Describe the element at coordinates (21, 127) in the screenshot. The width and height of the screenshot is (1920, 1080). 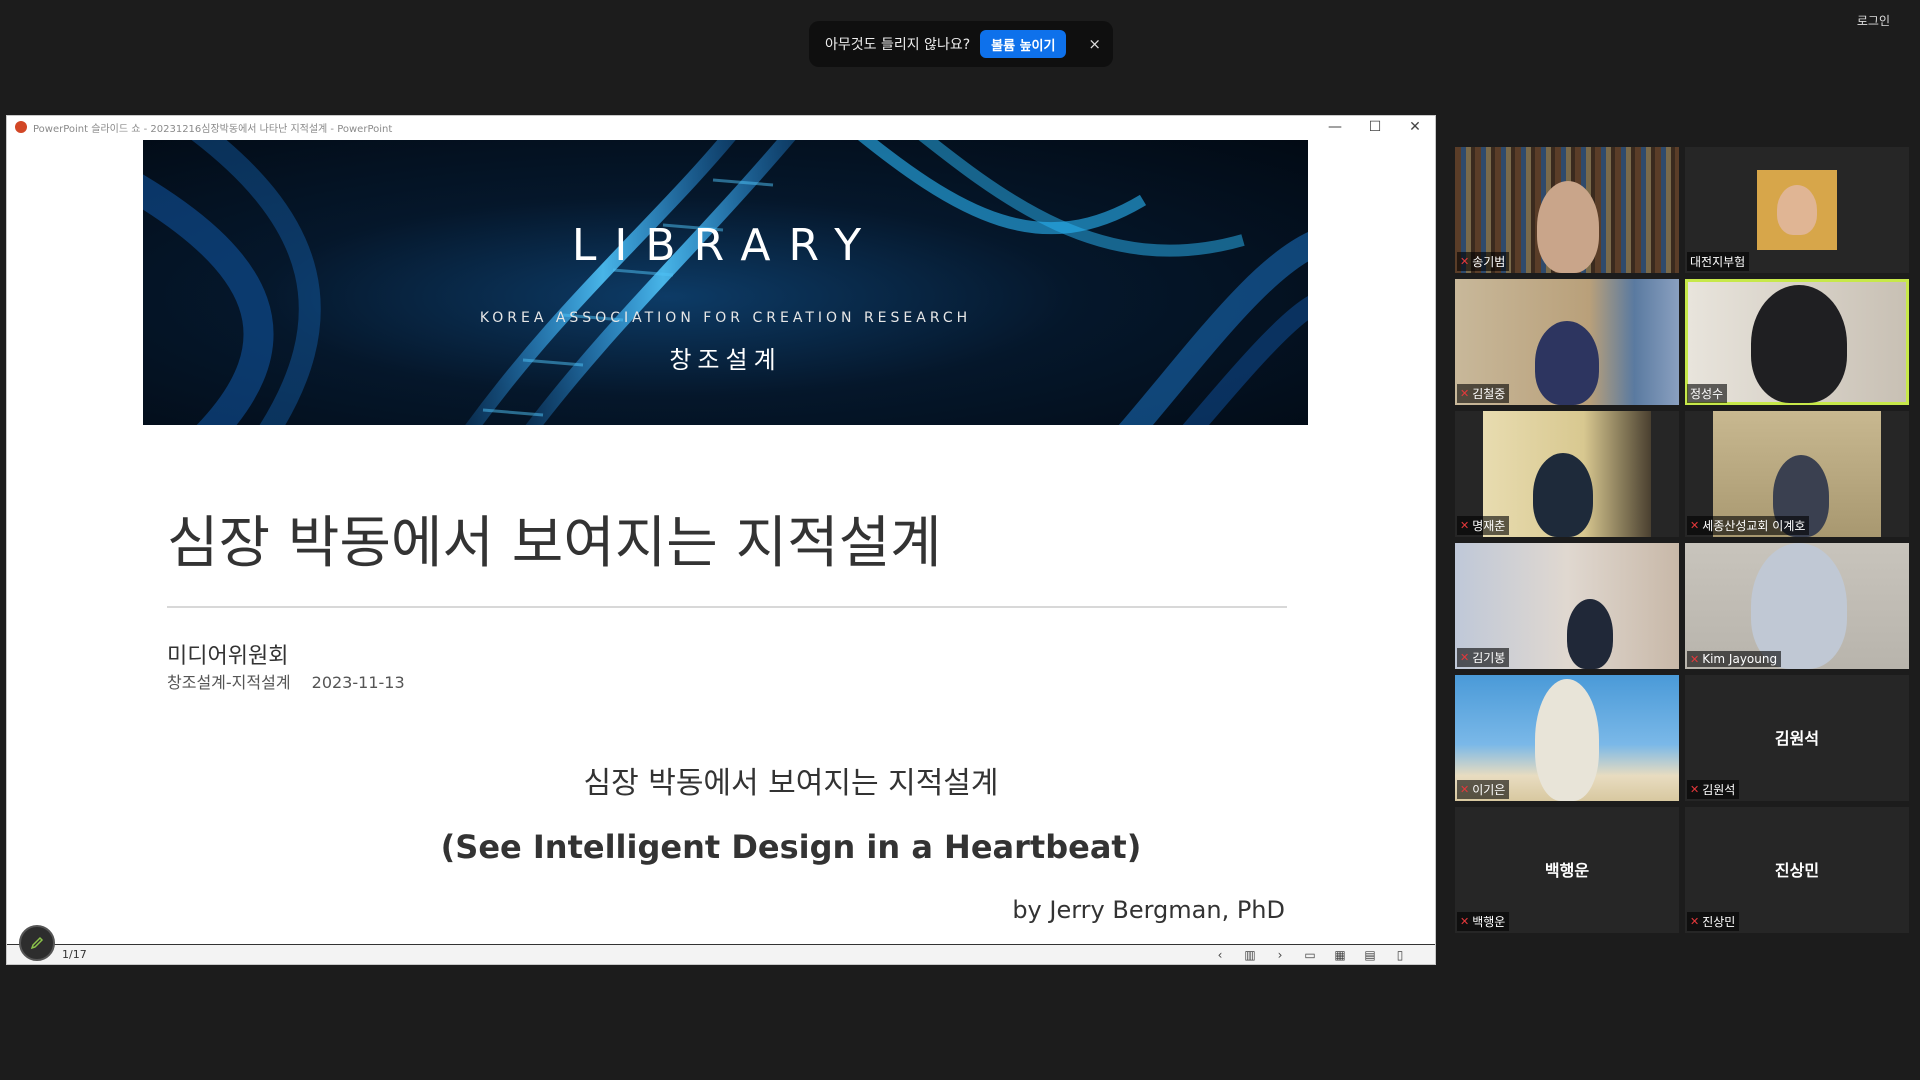
I see `powerpoint-logo-icon` at that location.